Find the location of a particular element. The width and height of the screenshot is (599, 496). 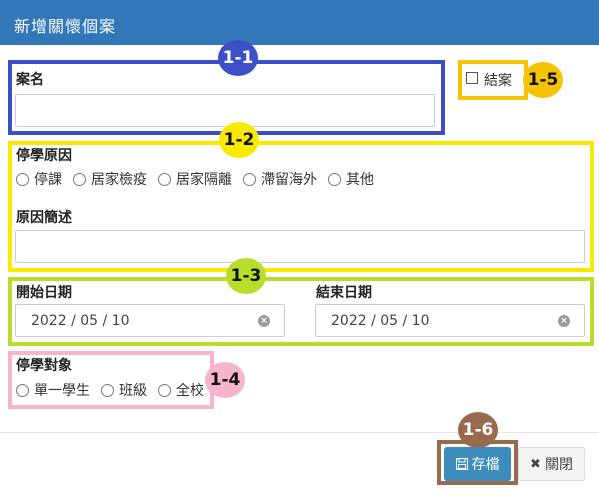

reason-option-stranded-overseas: 滯留海外 is located at coordinates (280, 179).